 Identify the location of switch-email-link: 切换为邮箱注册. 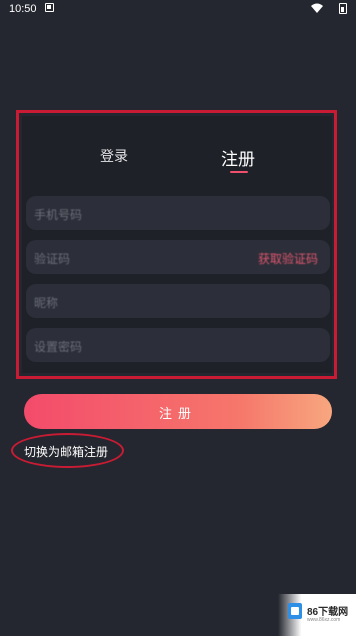
(66, 451).